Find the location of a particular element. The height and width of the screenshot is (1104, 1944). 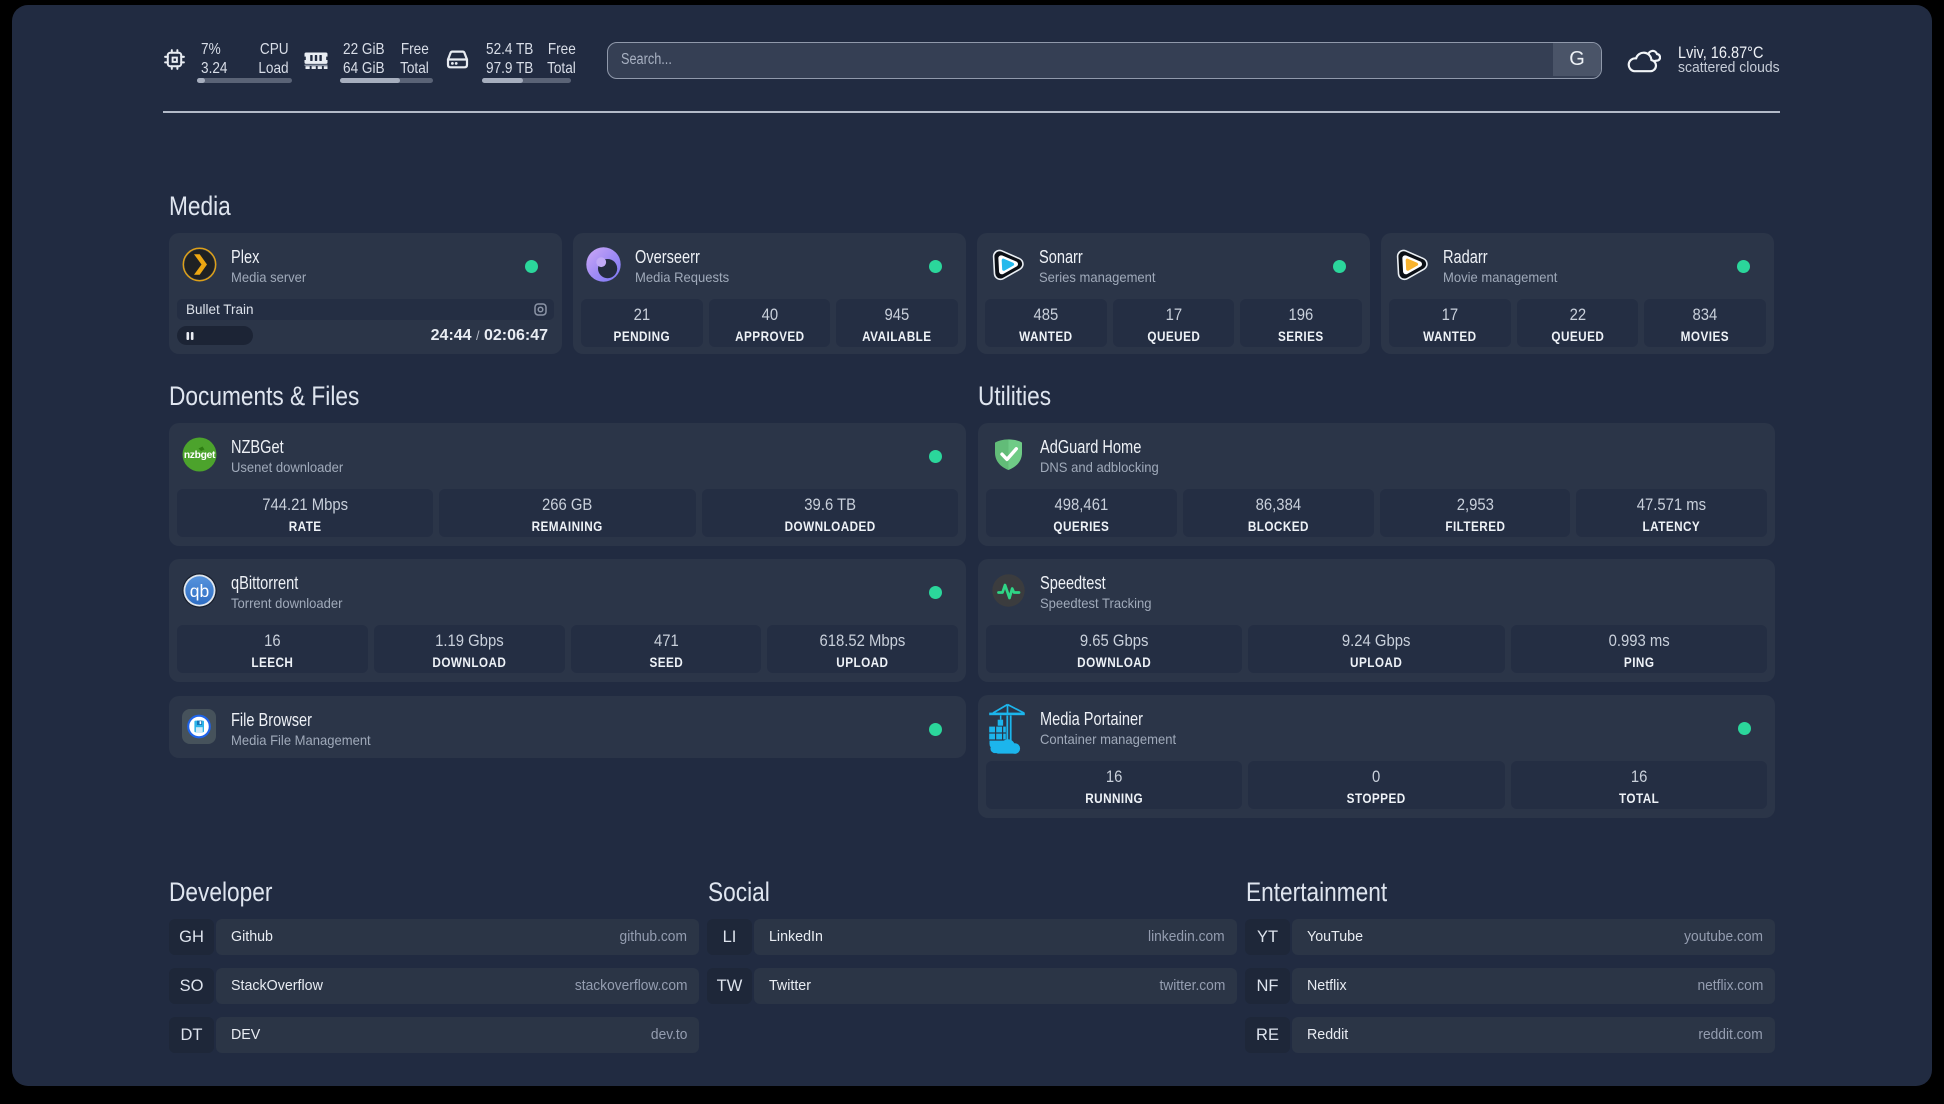

svg-text: qb is located at coordinates (200, 591).